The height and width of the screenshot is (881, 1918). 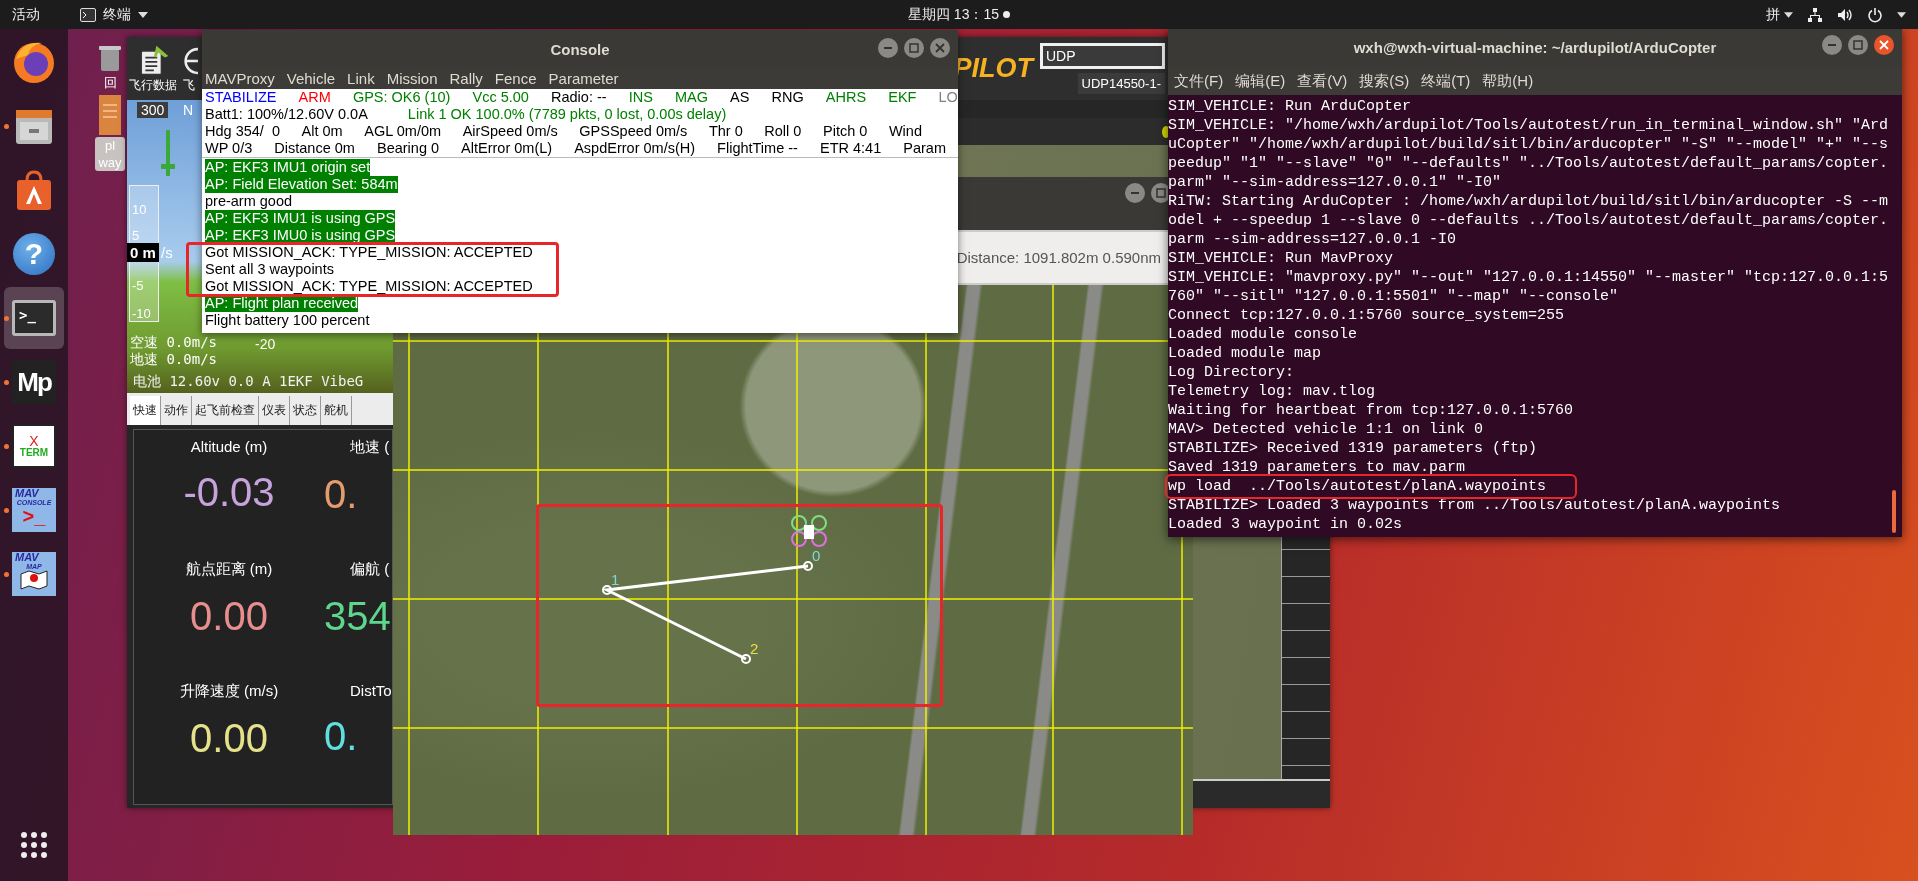 I want to click on terminal-line: STABILIZE> Received 1319 parameters (ftp), so click(x=1353, y=448).